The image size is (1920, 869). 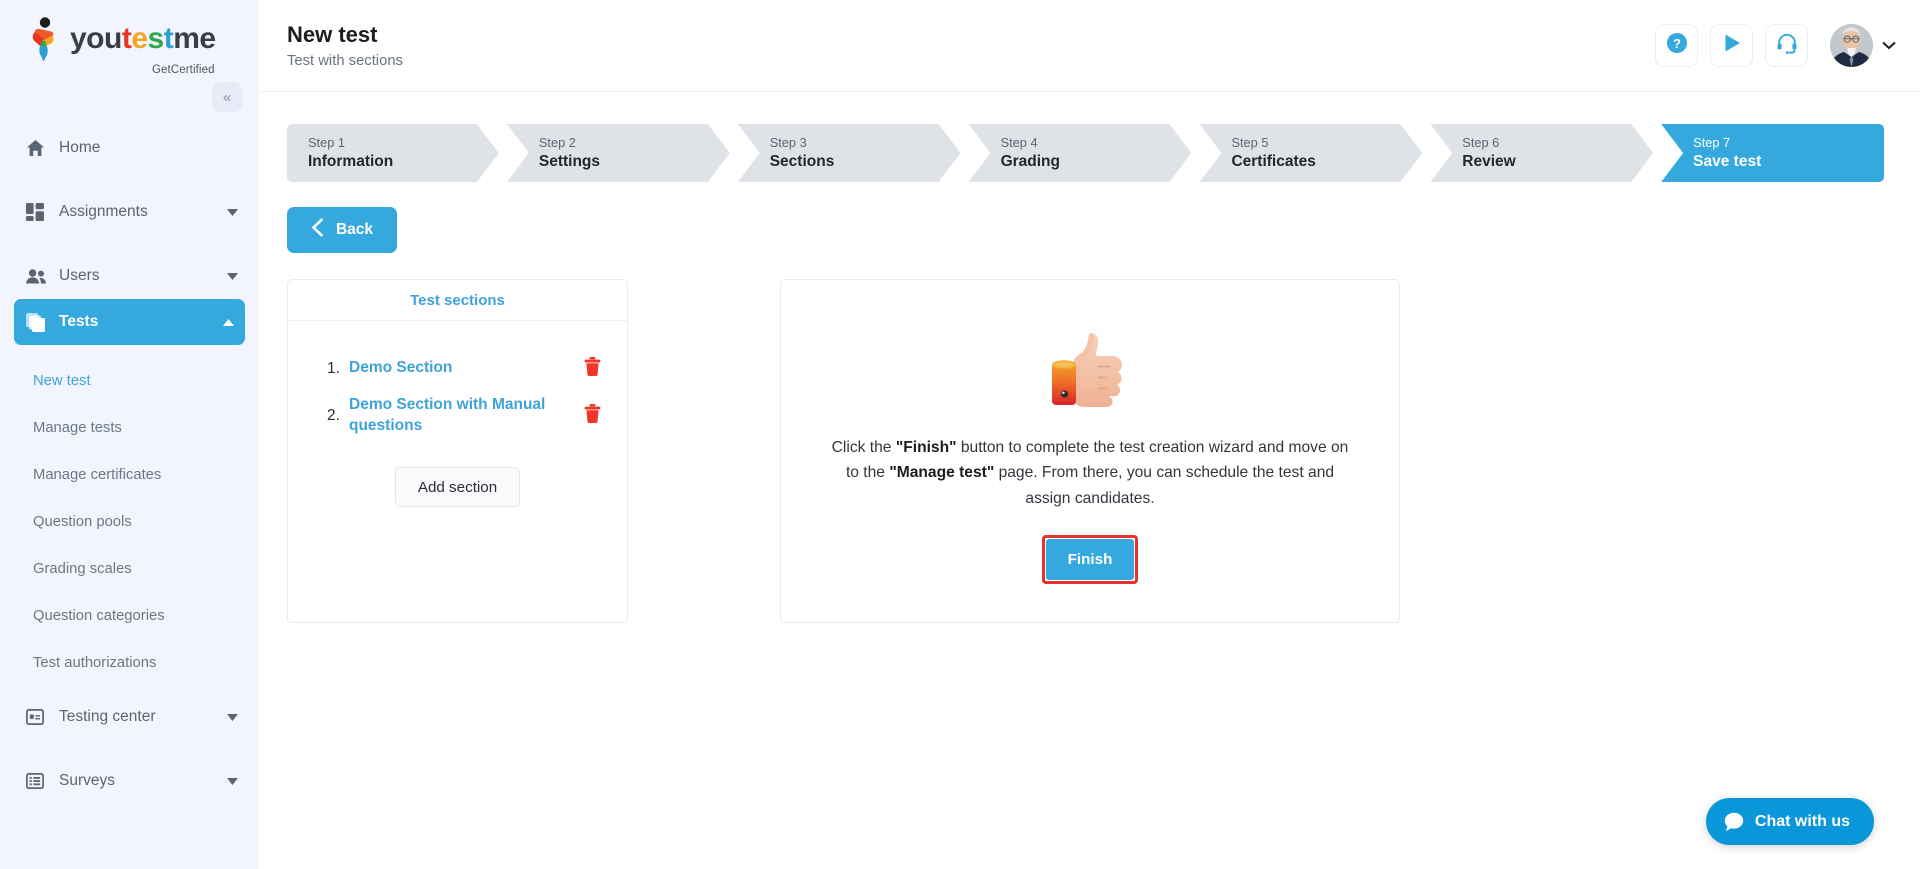 I want to click on finish-text-bold2: "Manage test", so click(x=942, y=473).